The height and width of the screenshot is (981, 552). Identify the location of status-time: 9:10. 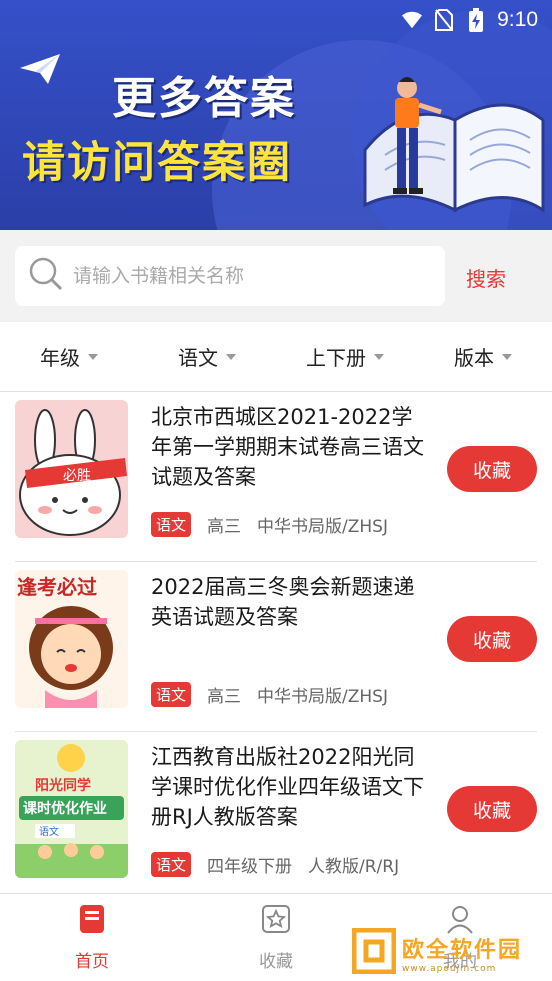
(517, 19).